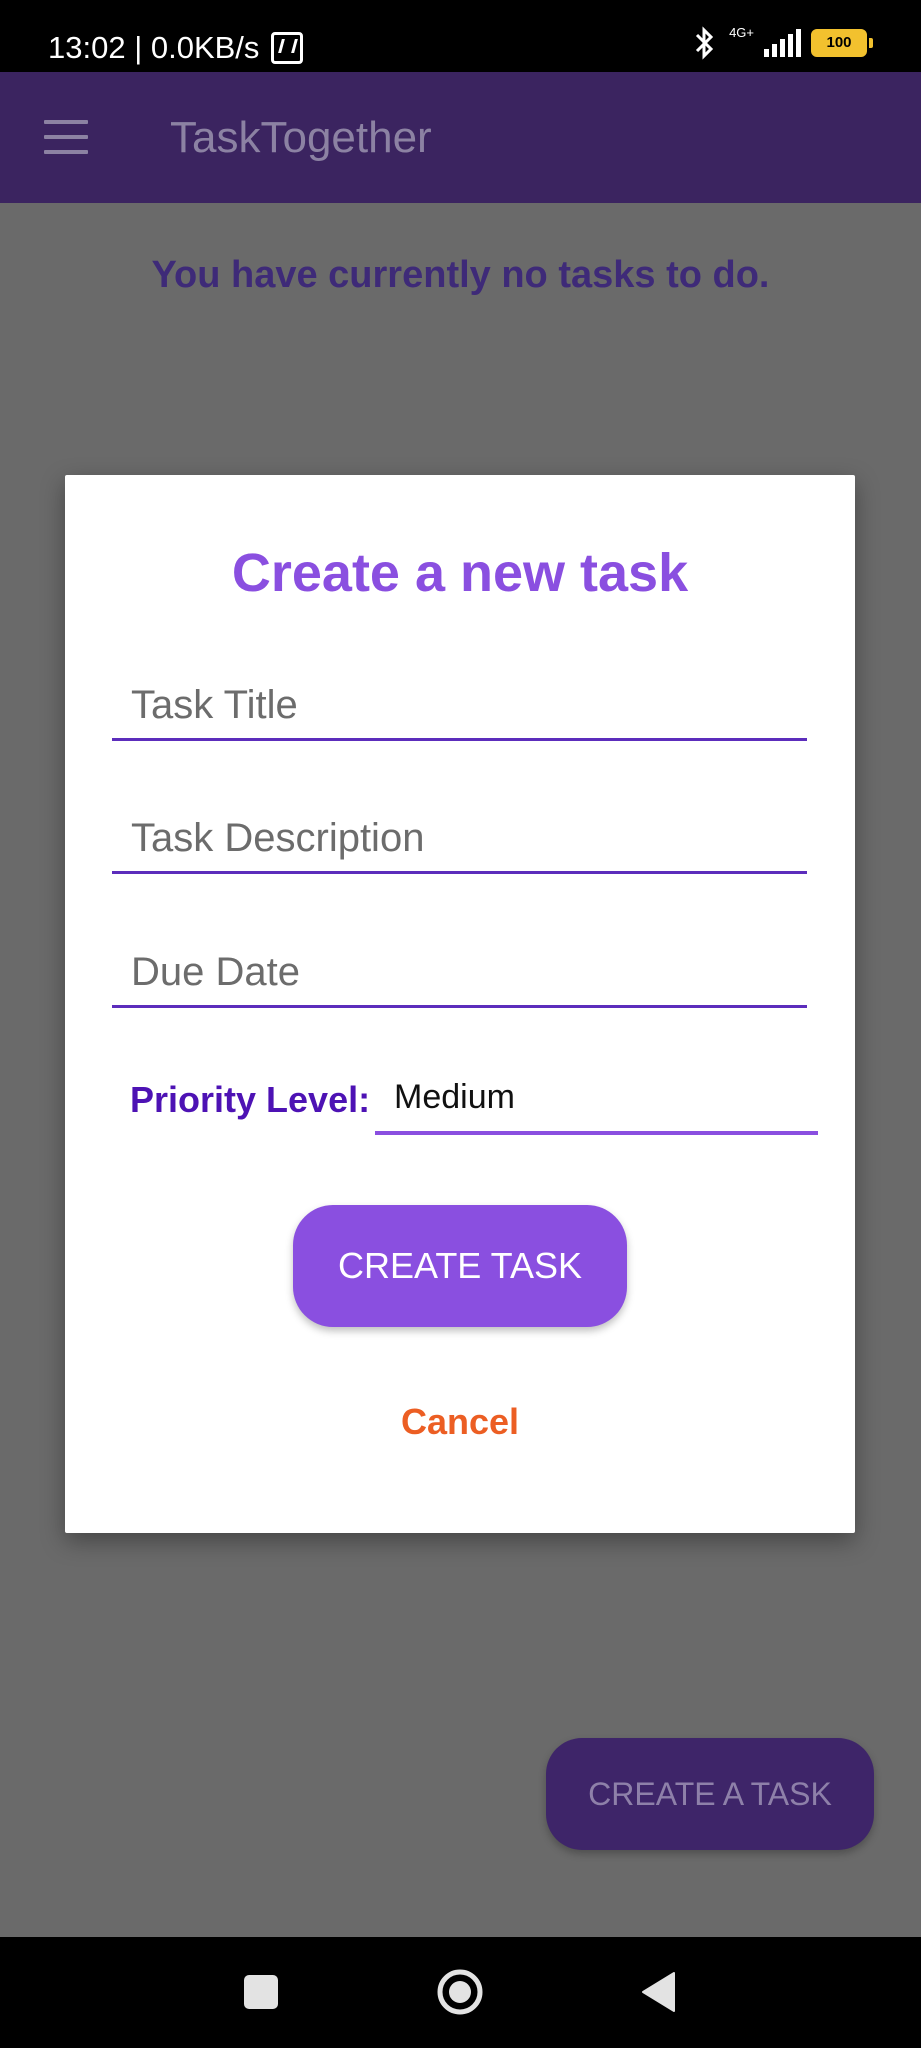 The width and height of the screenshot is (921, 2048). What do you see at coordinates (454, 1097) in the screenshot?
I see `priority-level-value: Medium` at bounding box center [454, 1097].